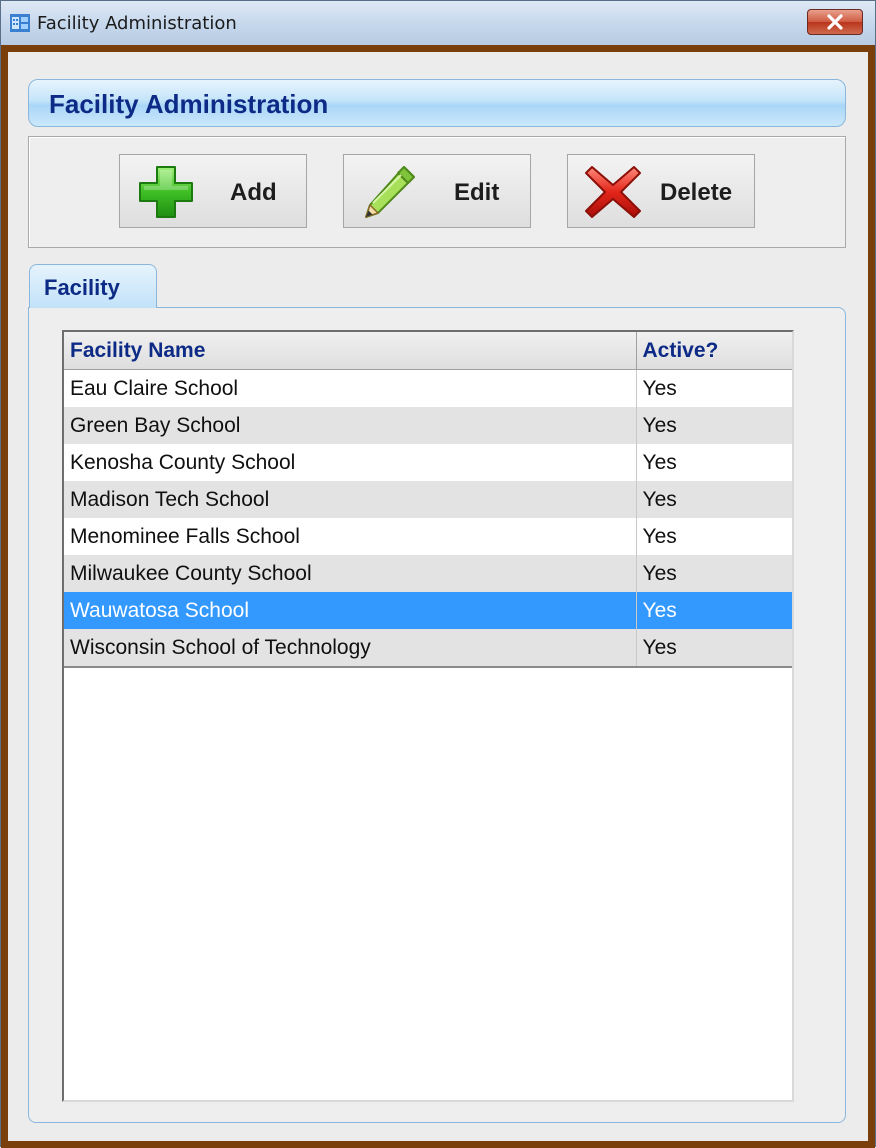 The width and height of the screenshot is (876, 1148). What do you see at coordinates (166, 192) in the screenshot?
I see `plus-icon` at bounding box center [166, 192].